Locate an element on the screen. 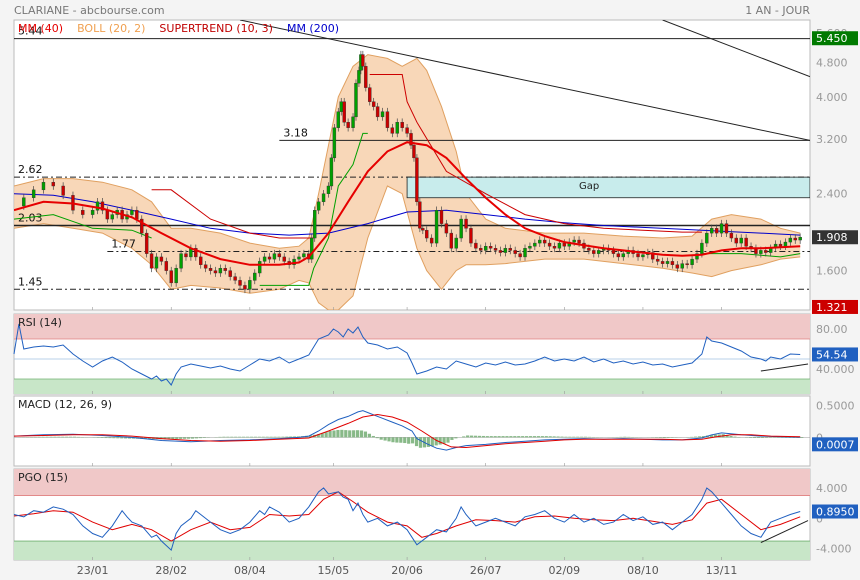  pgo-oversold-zone is located at coordinates (412, 550).